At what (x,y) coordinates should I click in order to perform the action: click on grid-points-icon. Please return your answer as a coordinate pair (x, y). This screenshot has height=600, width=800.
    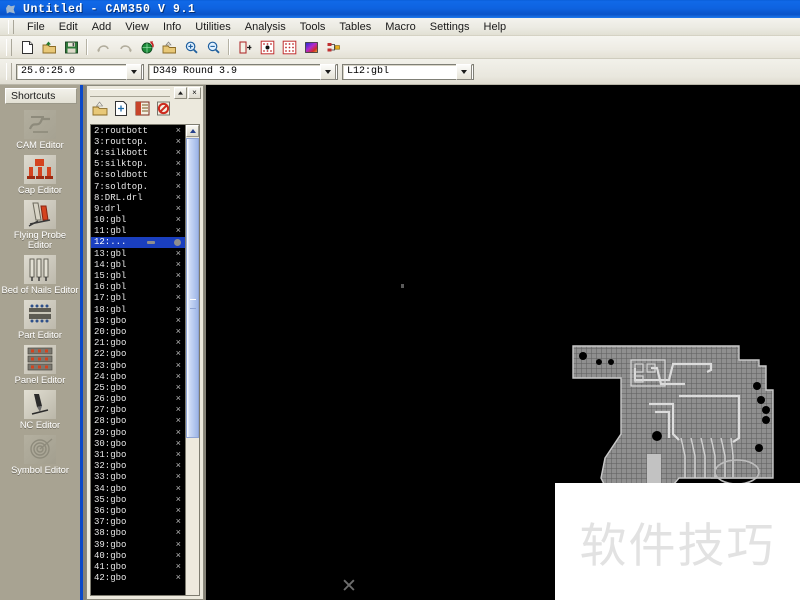
    Looking at the image, I should click on (267, 47).